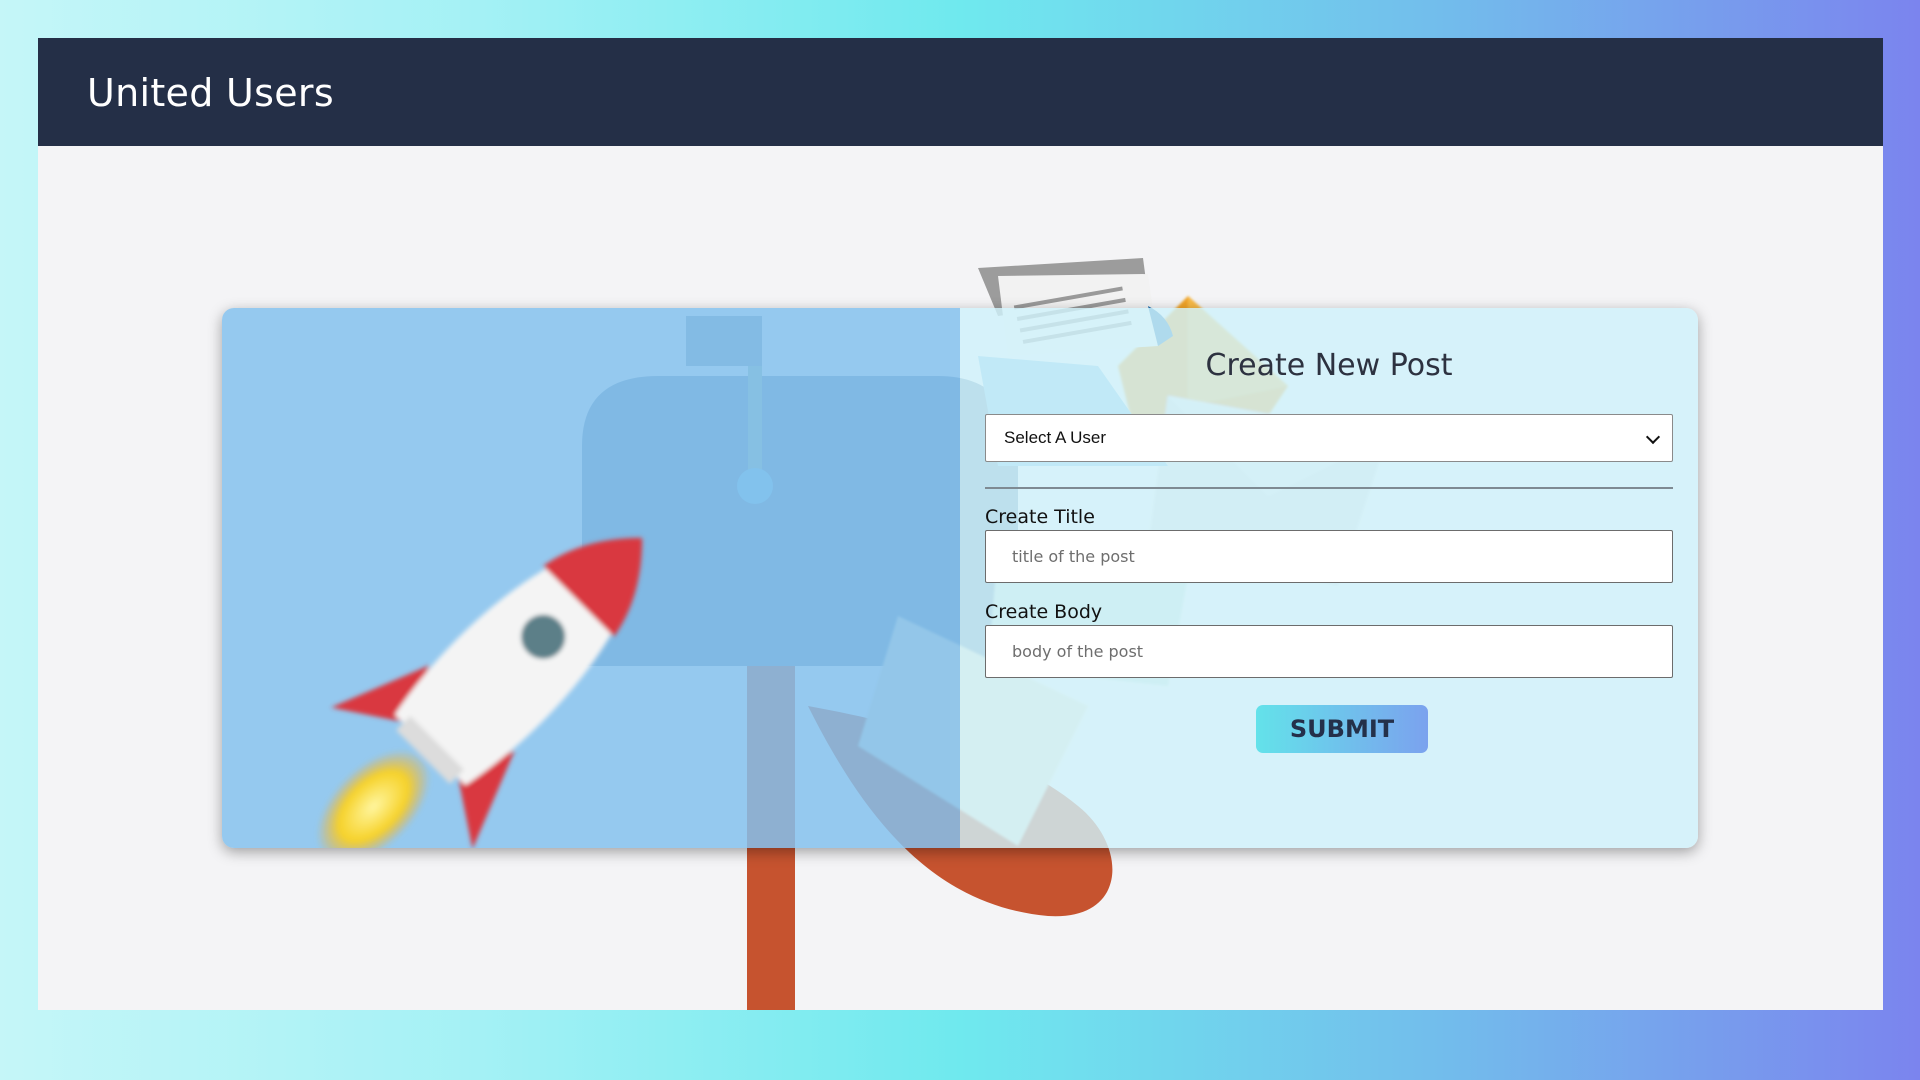 This screenshot has width=1920, height=1080. What do you see at coordinates (1055, 437) in the screenshot?
I see `user-select-value: Select A User` at bounding box center [1055, 437].